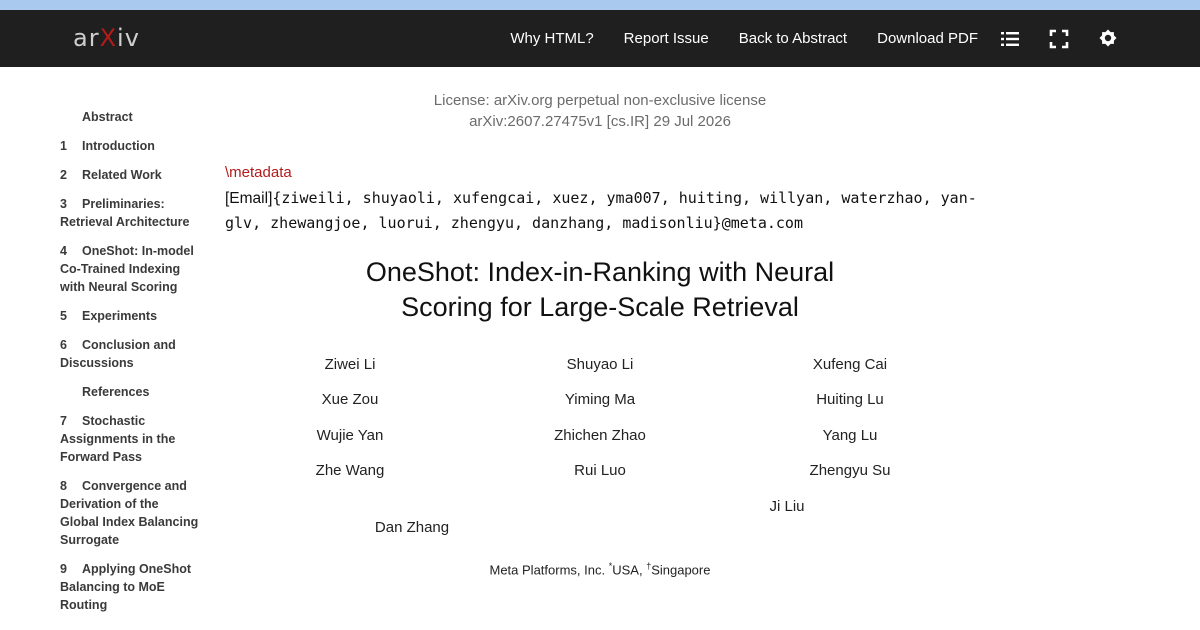 Image resolution: width=1200 pixels, height=630 pixels. Describe the element at coordinates (850, 435) in the screenshot. I see `author-name: Yang Lu` at that location.